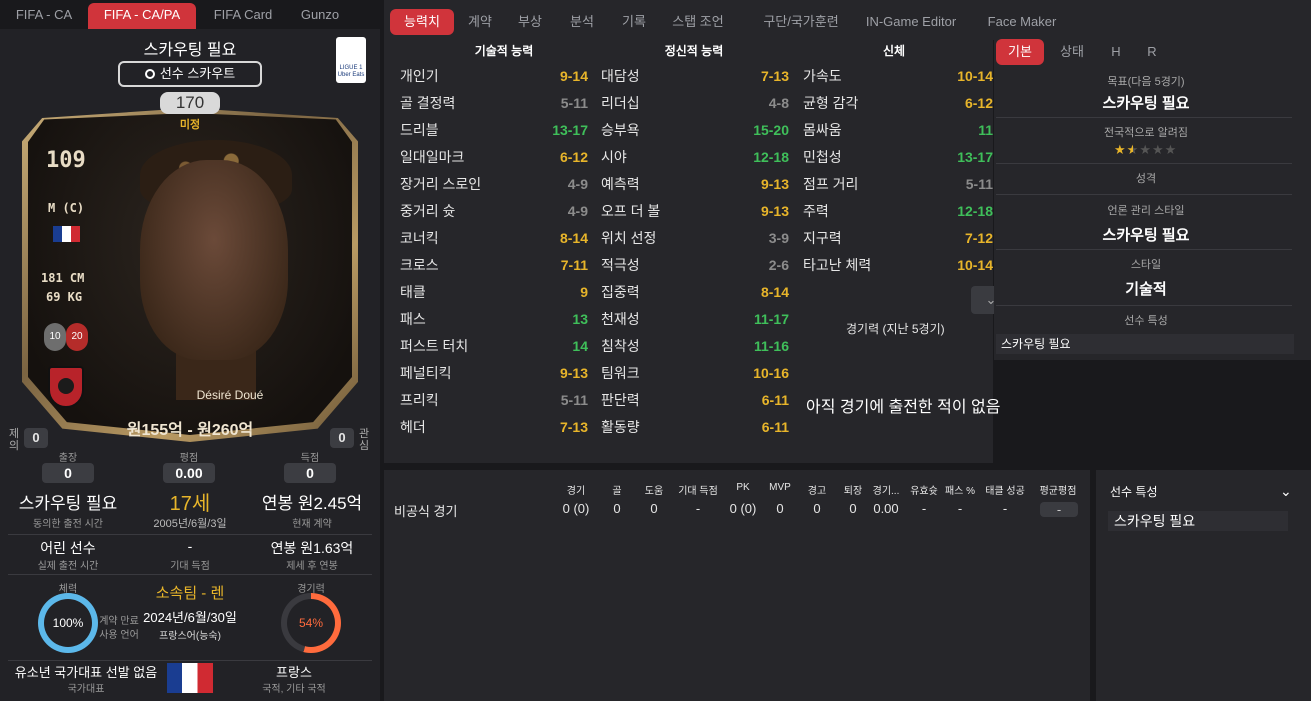 This screenshot has width=1311, height=701. What do you see at coordinates (582, 22) in the screenshot?
I see `tab-analysis: 분석` at bounding box center [582, 22].